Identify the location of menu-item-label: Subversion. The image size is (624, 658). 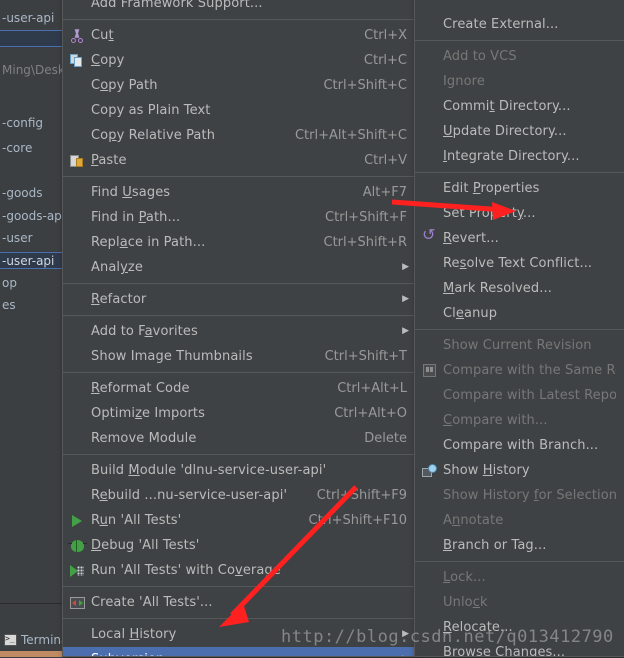
(240, 654).